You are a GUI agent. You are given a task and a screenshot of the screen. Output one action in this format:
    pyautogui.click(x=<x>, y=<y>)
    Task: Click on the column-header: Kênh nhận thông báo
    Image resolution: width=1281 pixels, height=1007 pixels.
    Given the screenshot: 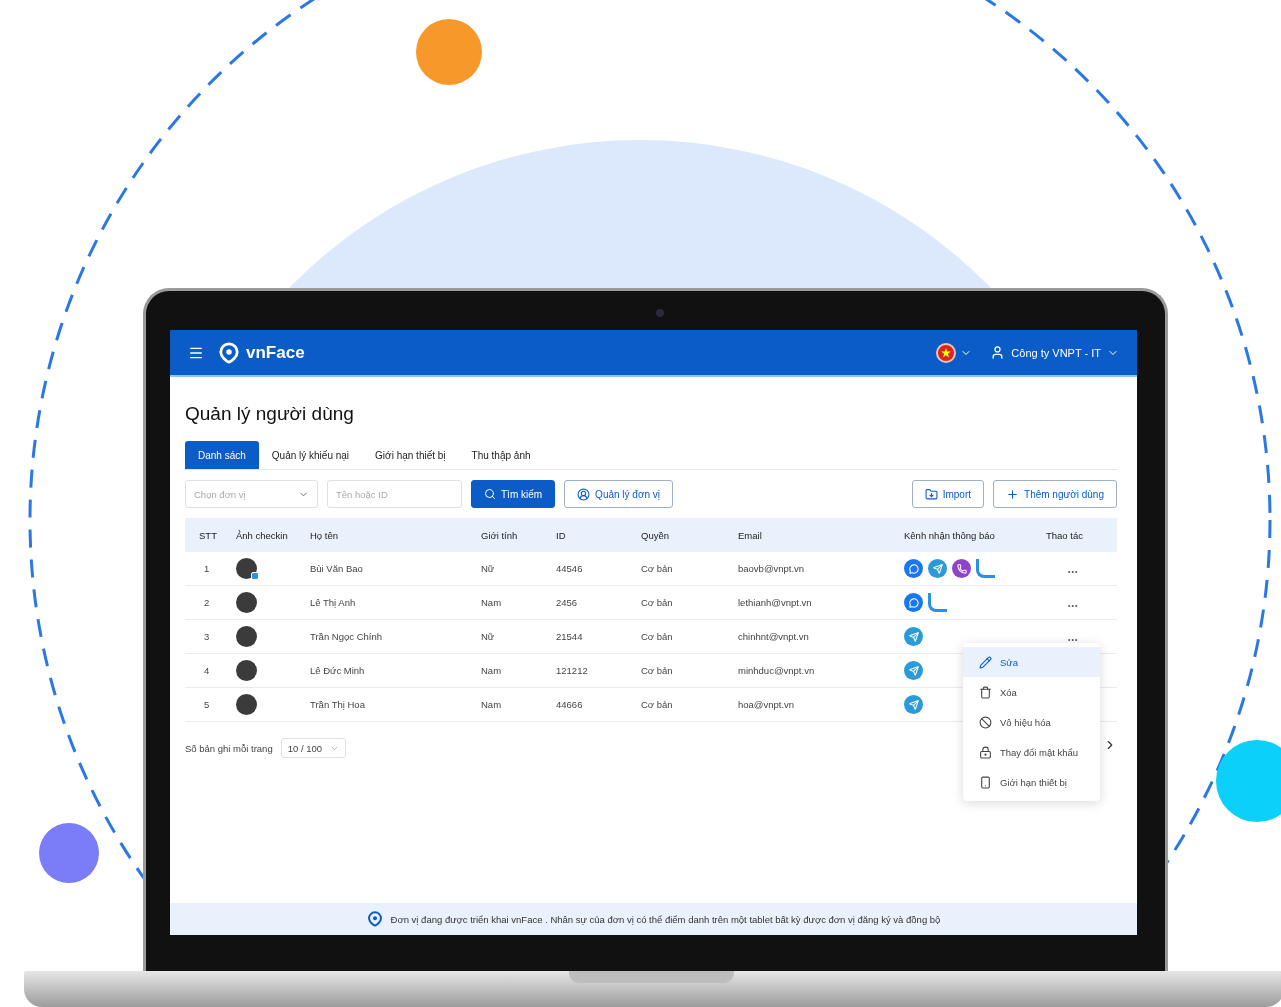 What is the action you would take?
    pyautogui.click(x=950, y=535)
    